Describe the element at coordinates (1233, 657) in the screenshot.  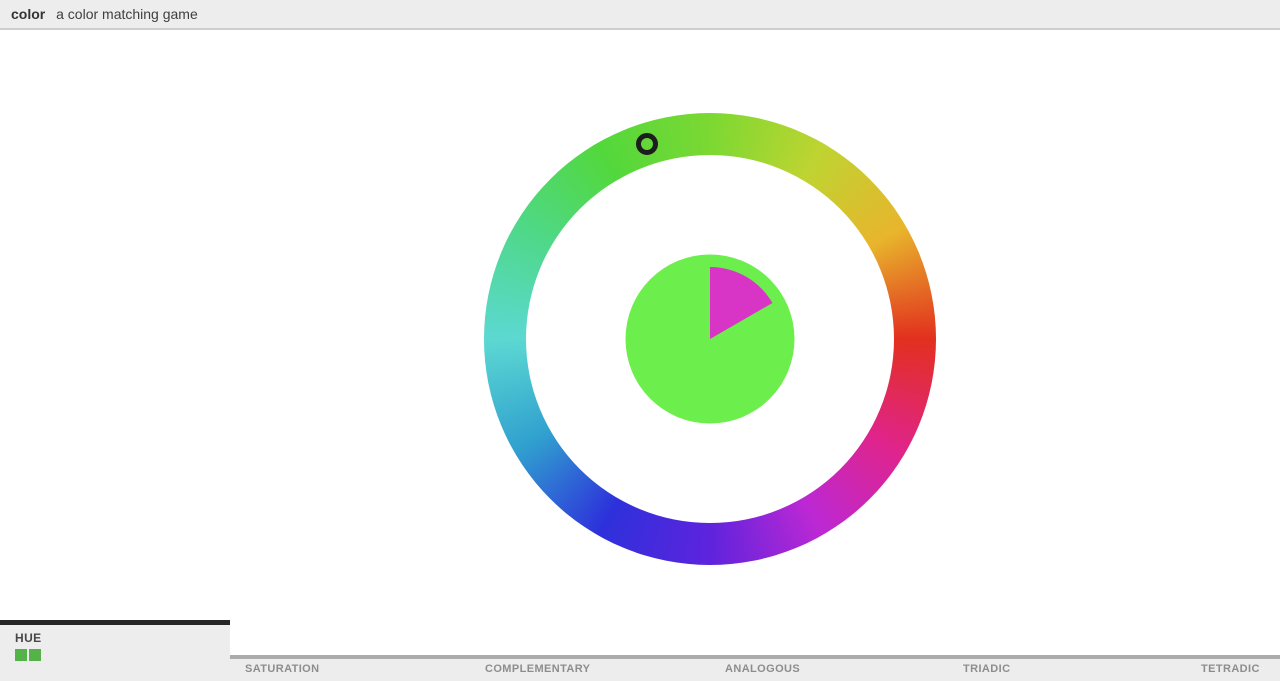
I see `tab-tetradic-topbar` at that location.